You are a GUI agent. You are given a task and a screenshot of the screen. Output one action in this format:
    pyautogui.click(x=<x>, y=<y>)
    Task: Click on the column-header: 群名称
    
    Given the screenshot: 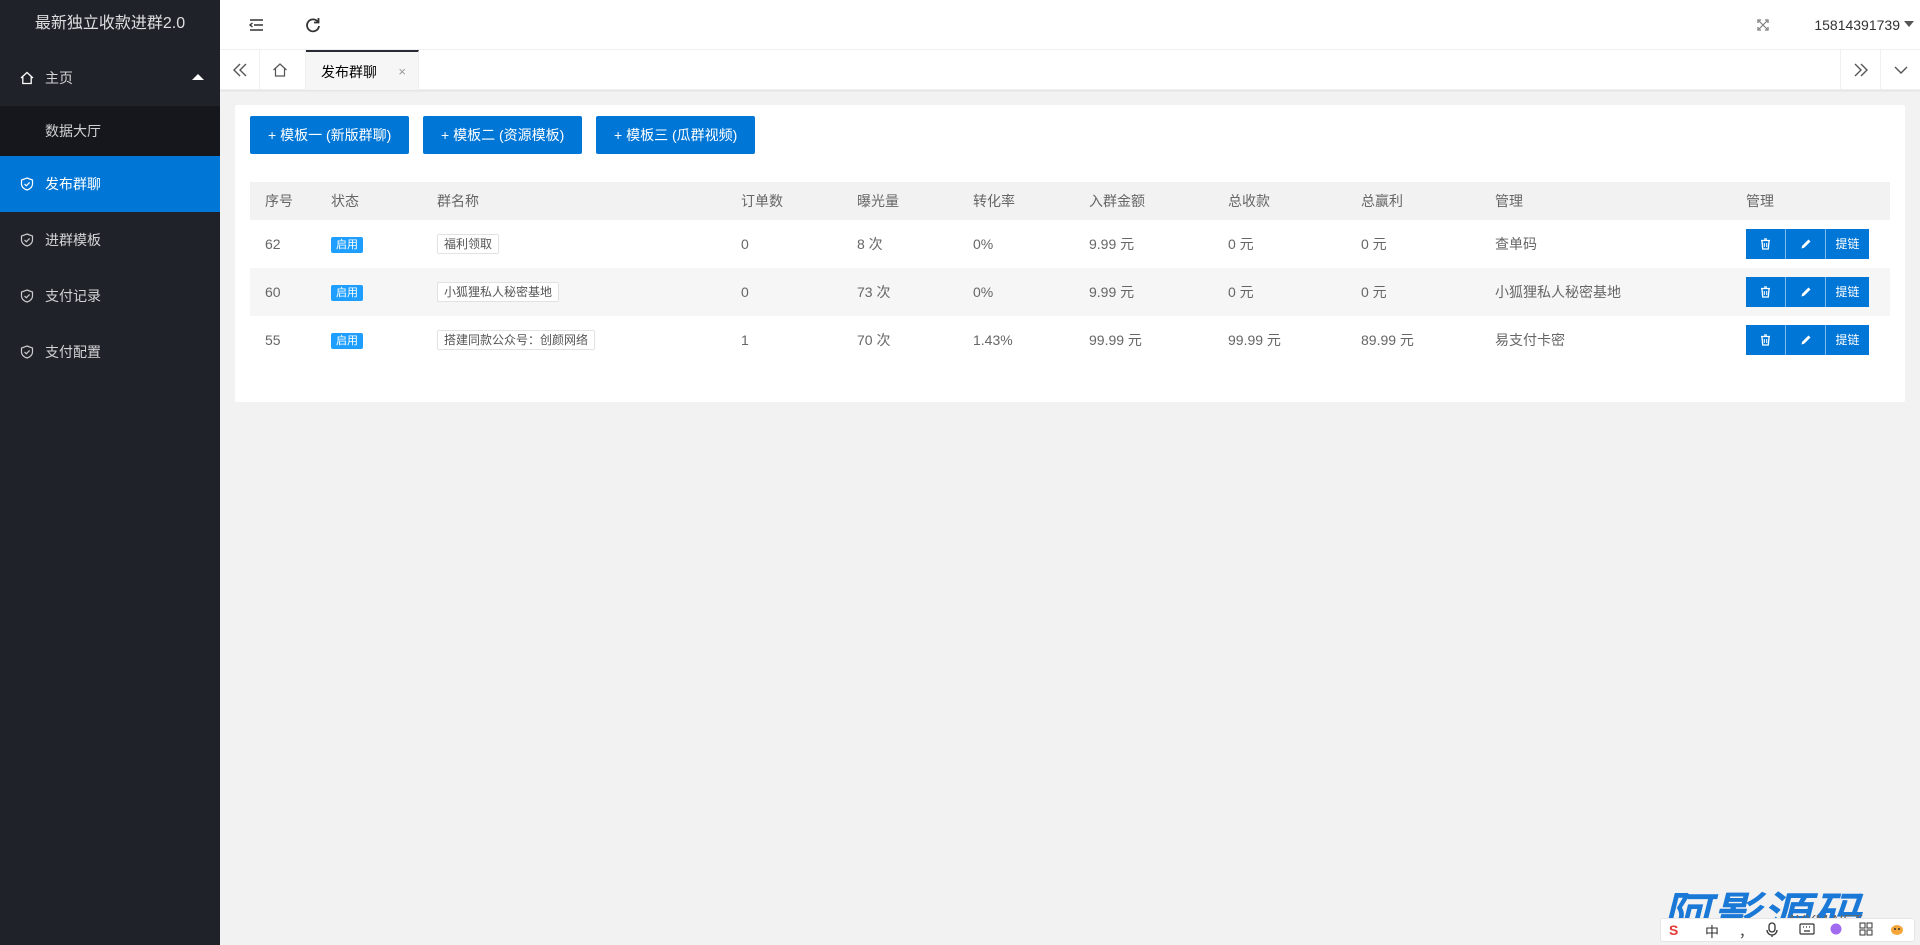 What is the action you would take?
    pyautogui.click(x=574, y=201)
    